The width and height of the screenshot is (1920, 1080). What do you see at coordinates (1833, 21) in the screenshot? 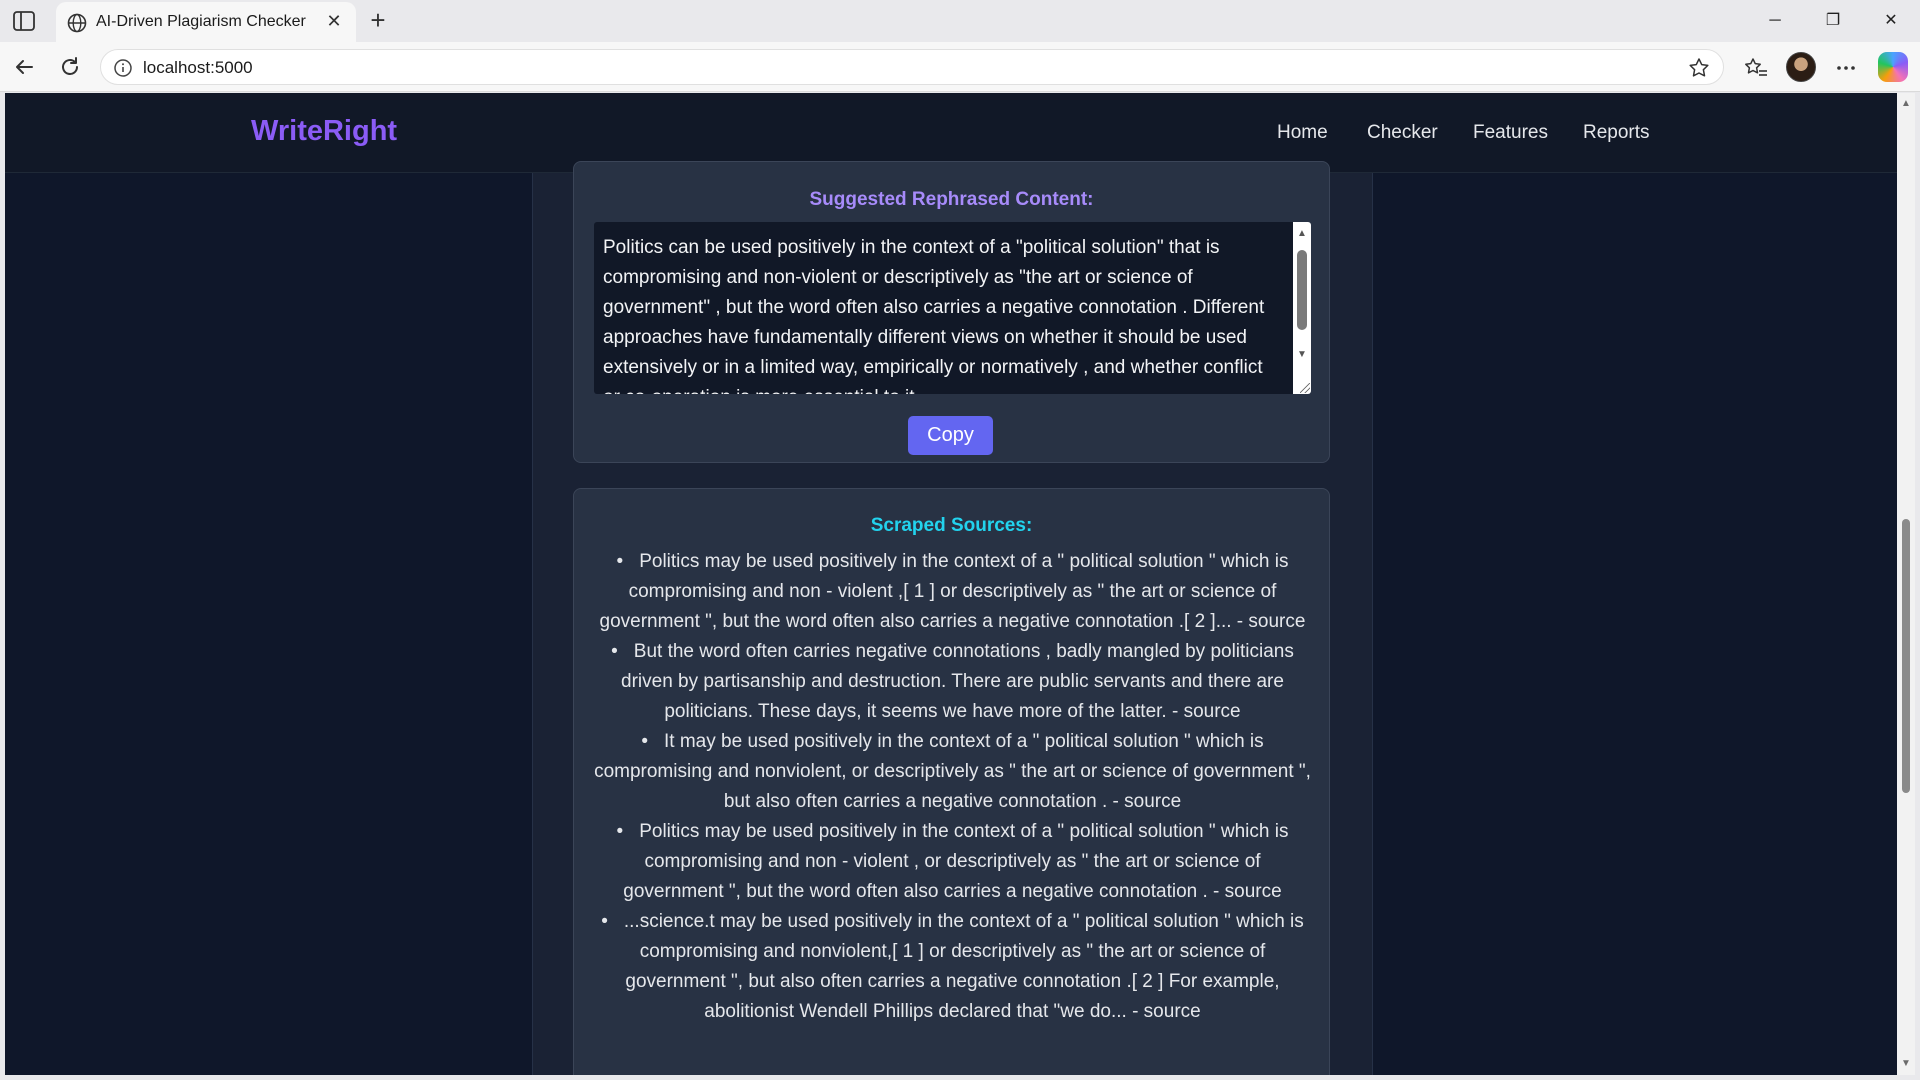
I see `restore-icon: ❐` at bounding box center [1833, 21].